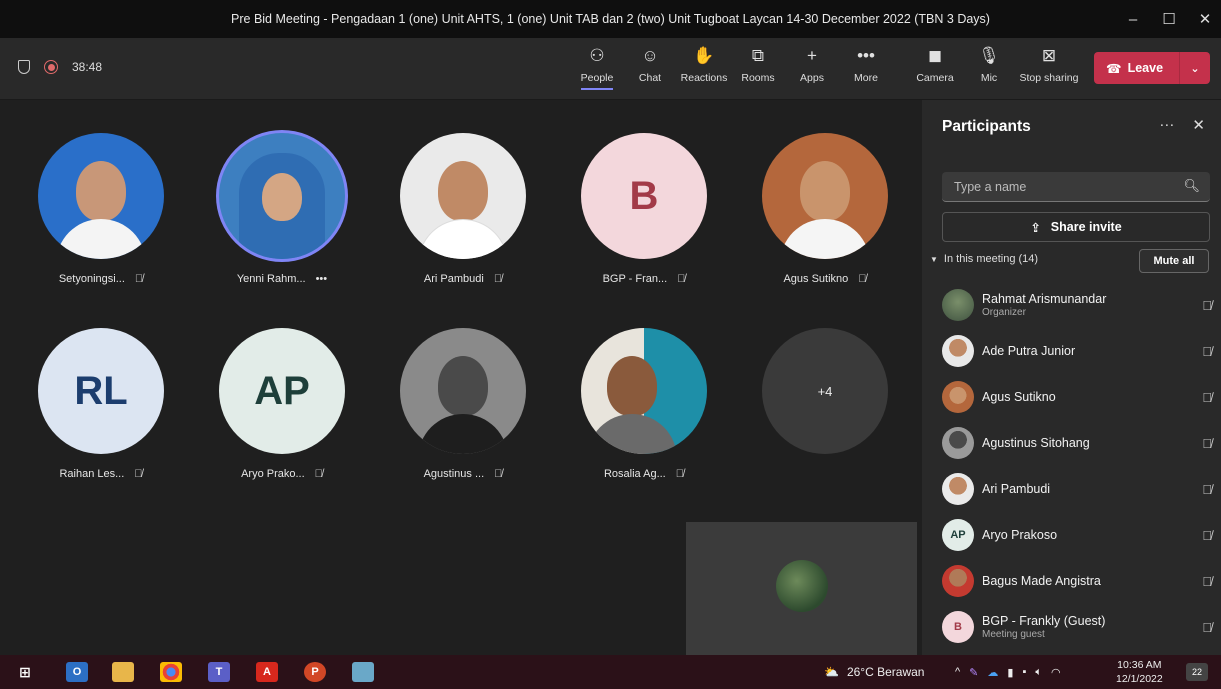  What do you see at coordinates (123, 672) in the screenshot?
I see `file-explorer-icon` at bounding box center [123, 672].